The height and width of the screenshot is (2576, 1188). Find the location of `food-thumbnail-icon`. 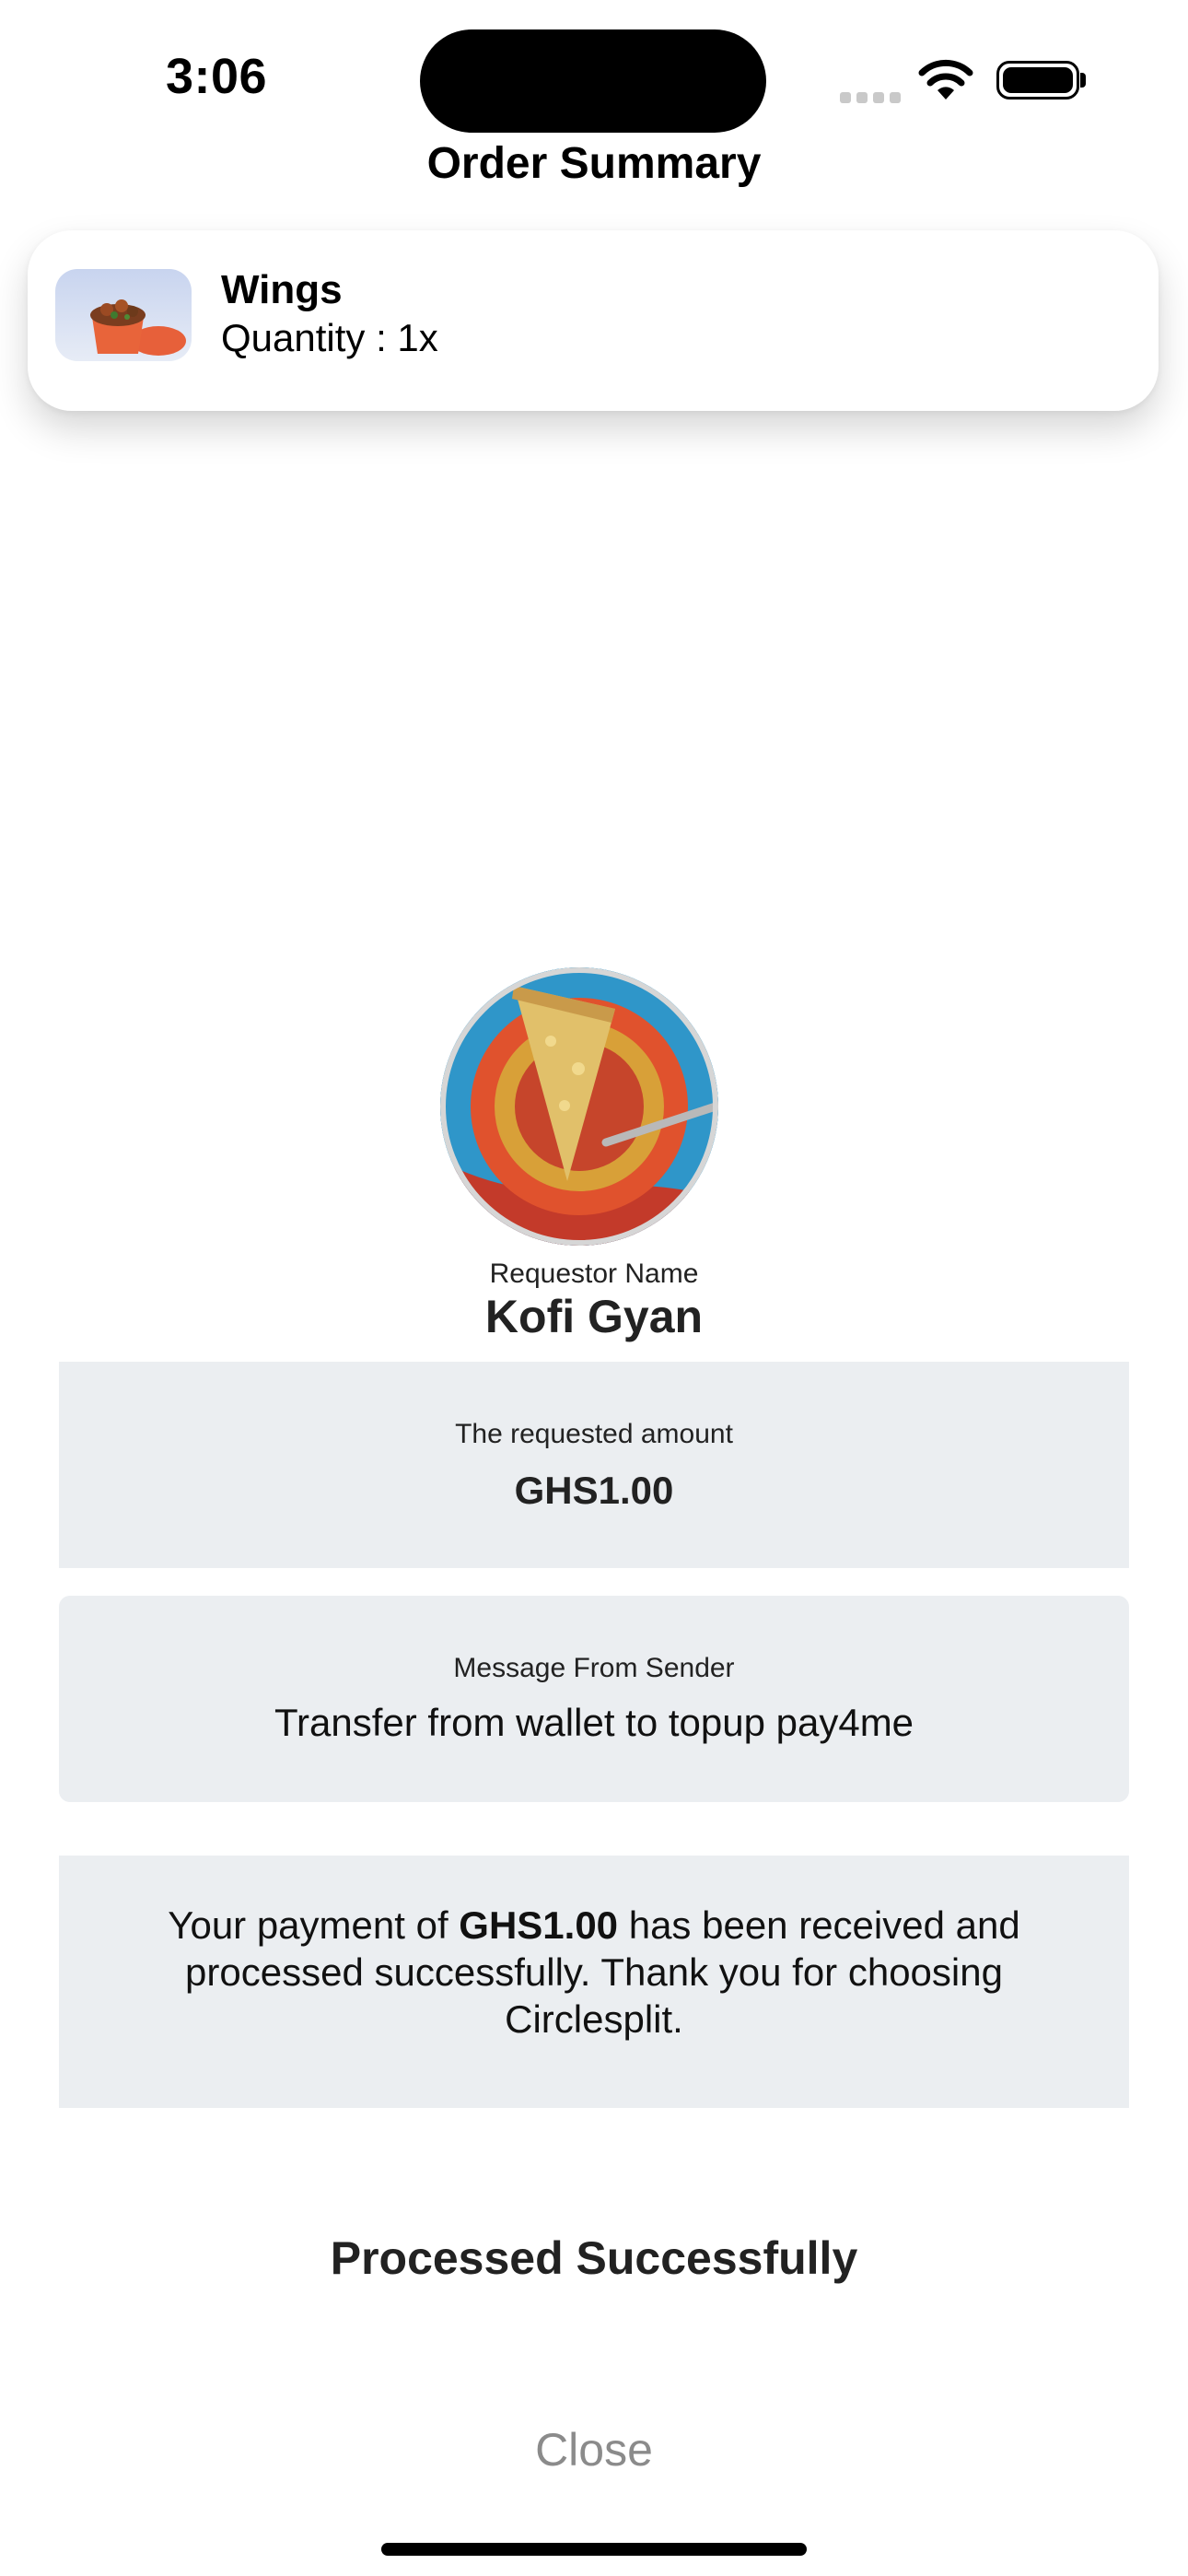

food-thumbnail-icon is located at coordinates (124, 315).